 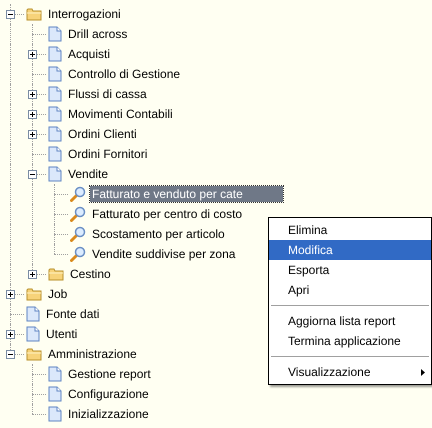 I want to click on tree-item: Interrogazioni, so click(x=84, y=14).